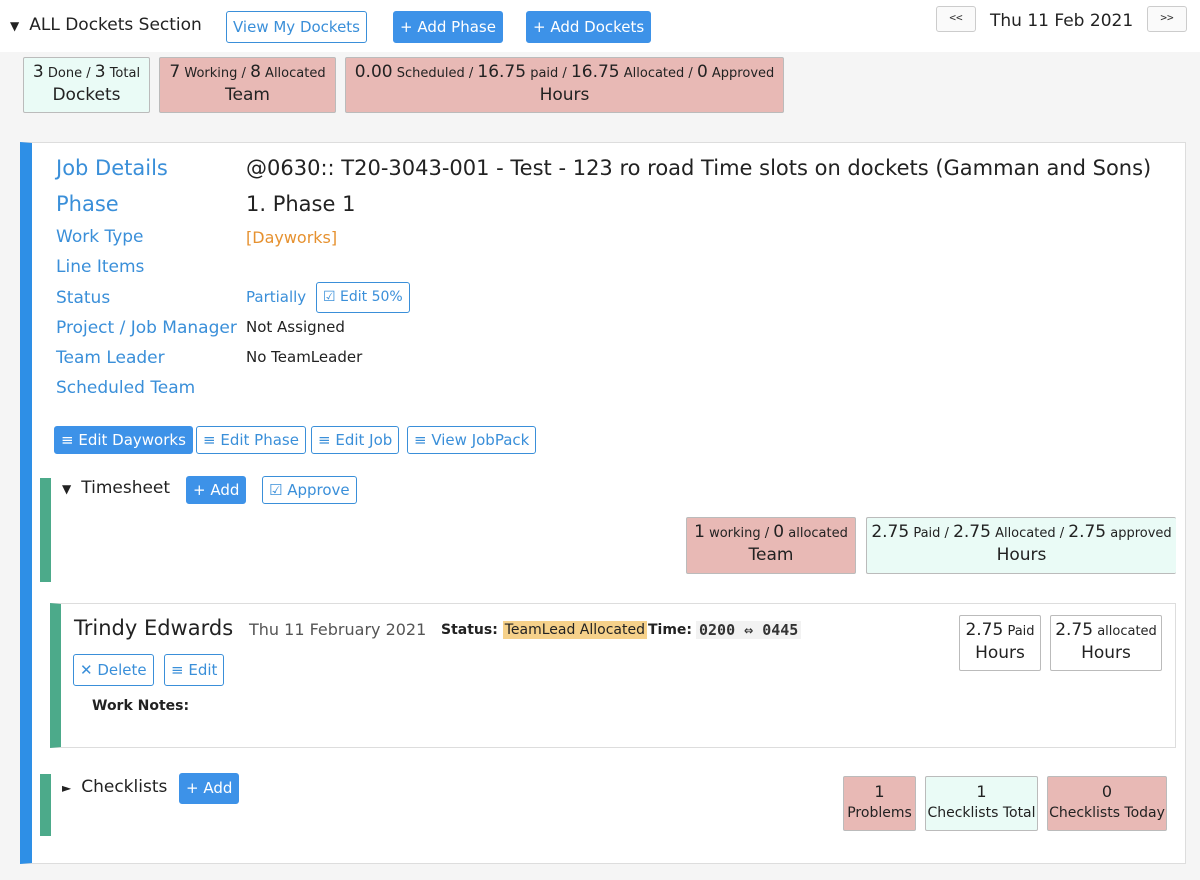 The image size is (1200, 880). Describe the element at coordinates (1107, 803) in the screenshot. I see `checklists-today-box: 0 Checklists Today` at that location.